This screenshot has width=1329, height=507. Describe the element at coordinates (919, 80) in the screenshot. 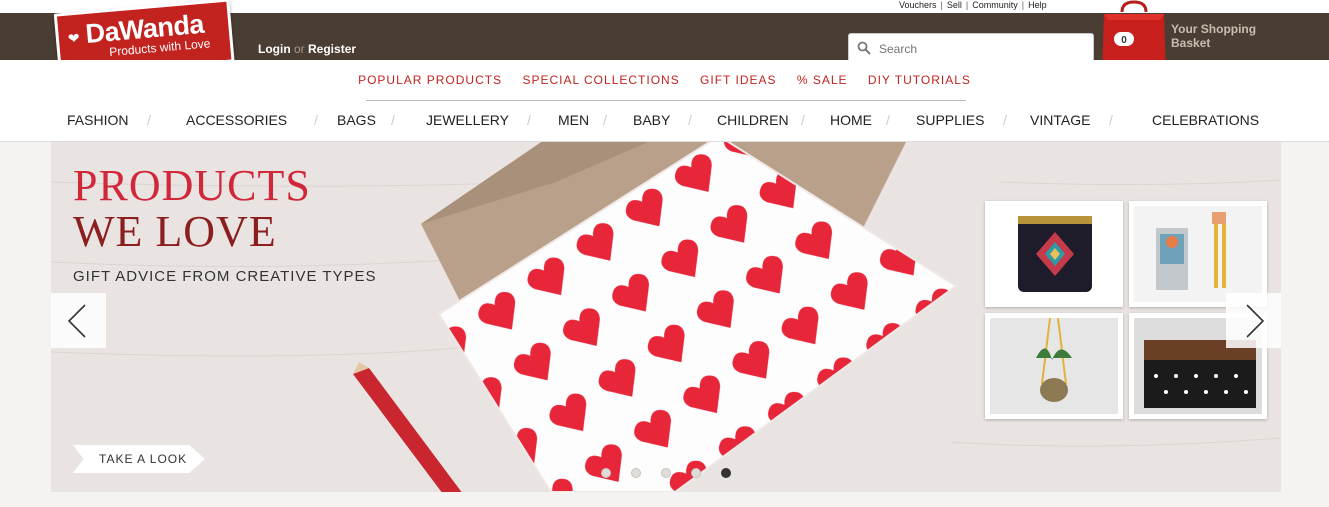

I see `promo-link-diy: DIY TUTORIALS` at that location.